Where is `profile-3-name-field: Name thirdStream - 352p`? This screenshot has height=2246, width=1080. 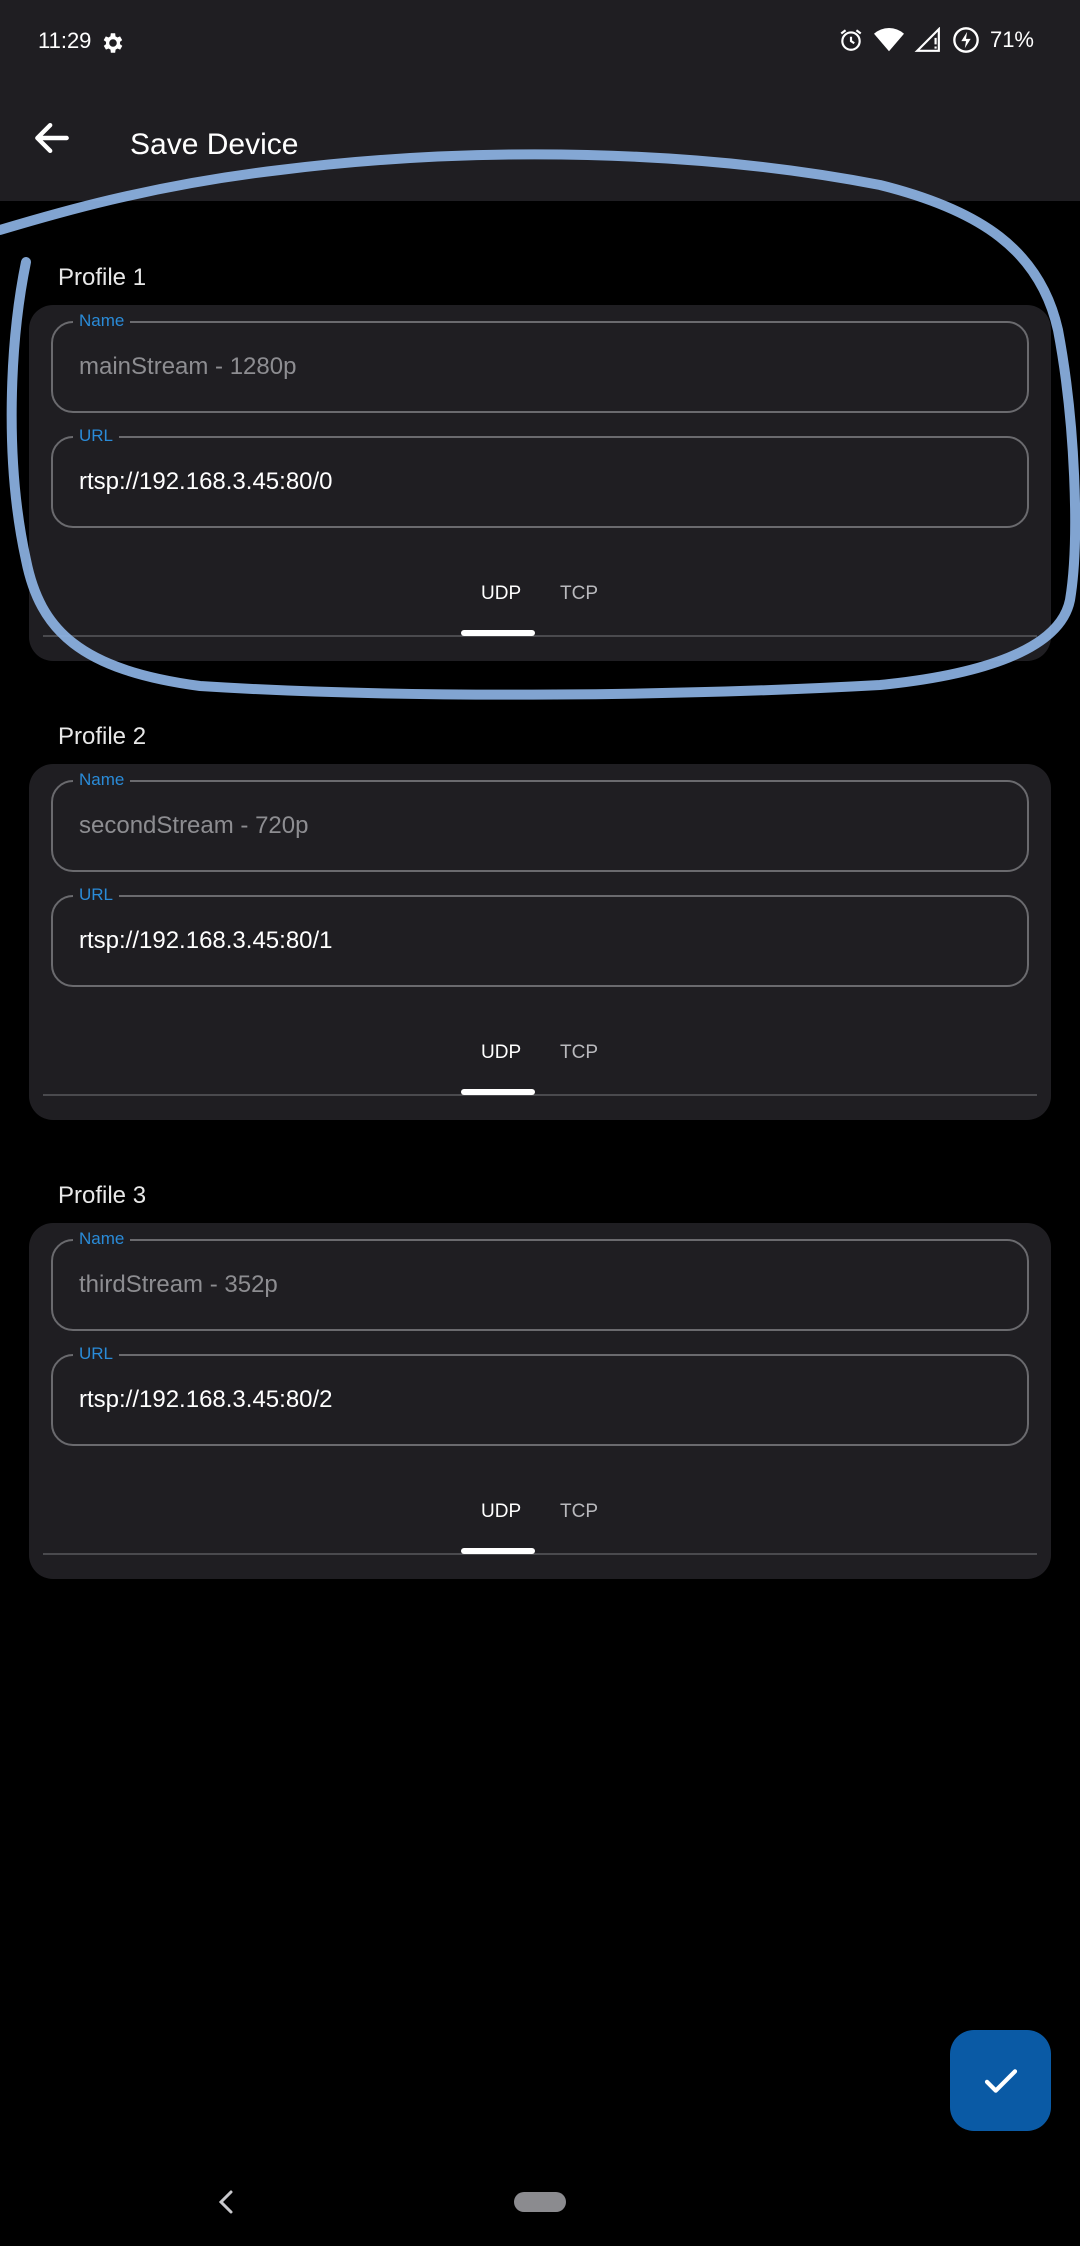
profile-3-name-field: Name thirdStream - 352p is located at coordinates (540, 1280).